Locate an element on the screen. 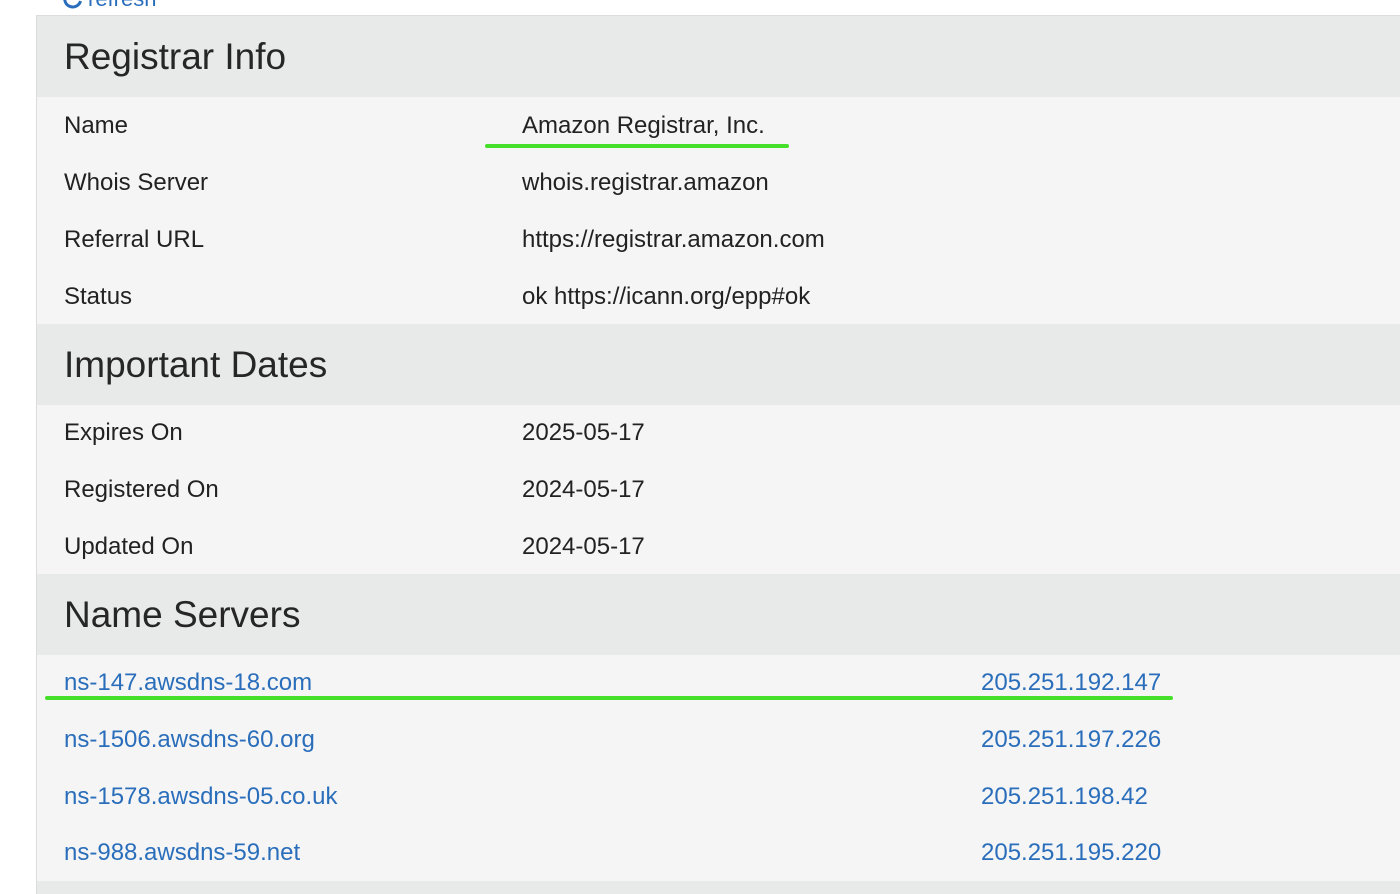  refresh-link: refresh is located at coordinates (109, 6).